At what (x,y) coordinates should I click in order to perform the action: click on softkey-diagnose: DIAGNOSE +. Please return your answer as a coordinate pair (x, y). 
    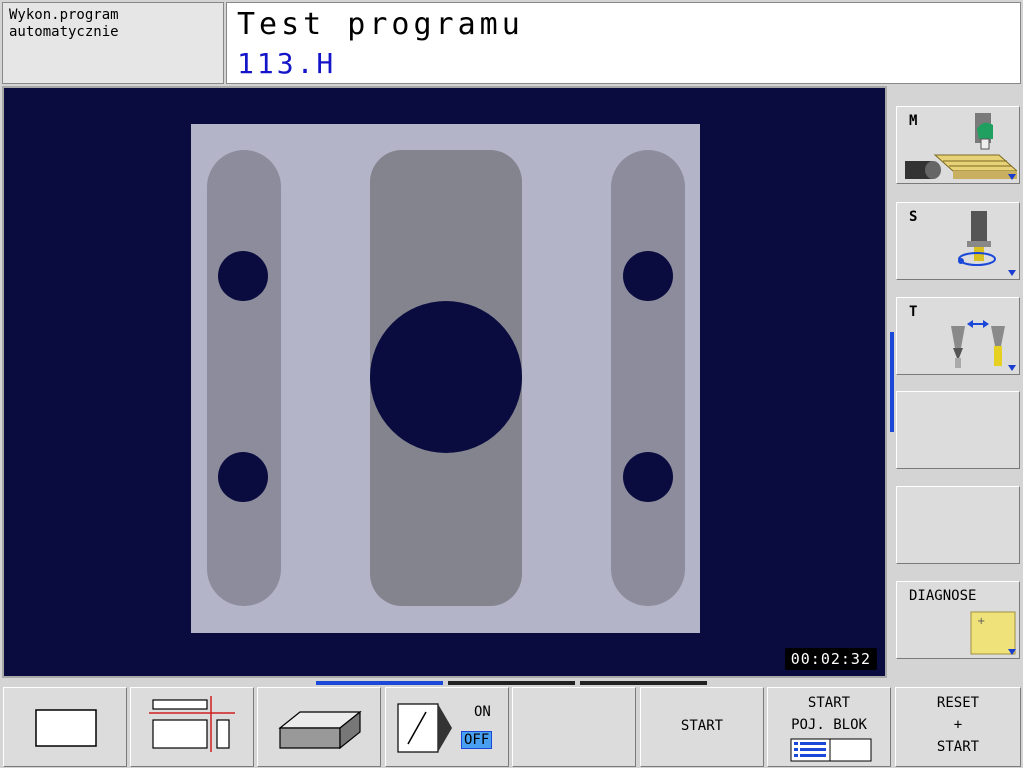
    Looking at the image, I should click on (958, 620).